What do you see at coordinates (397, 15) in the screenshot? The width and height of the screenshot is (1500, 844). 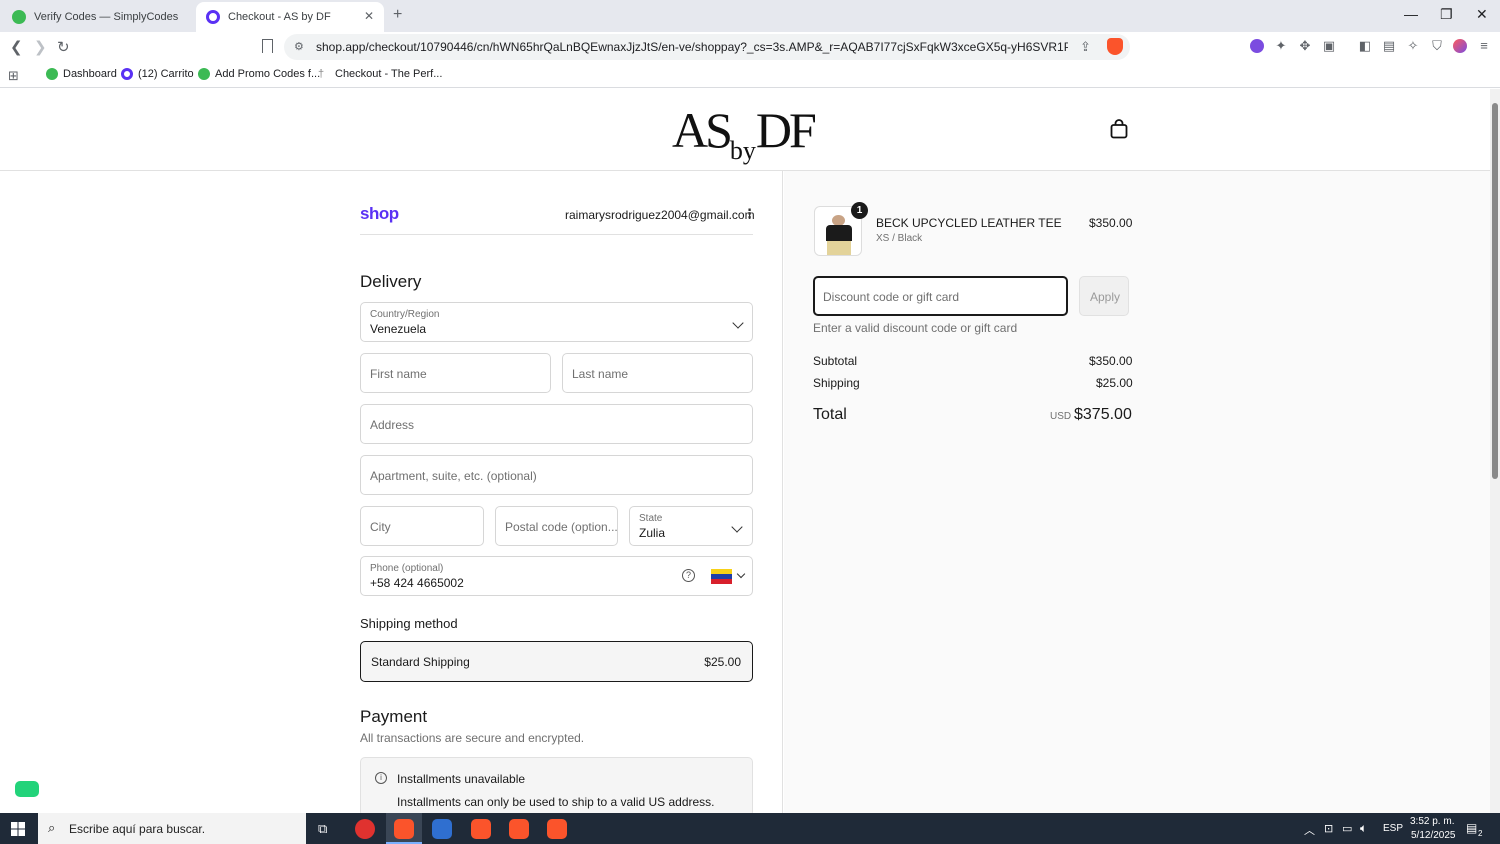 I see `new-tab-icon: +` at bounding box center [397, 15].